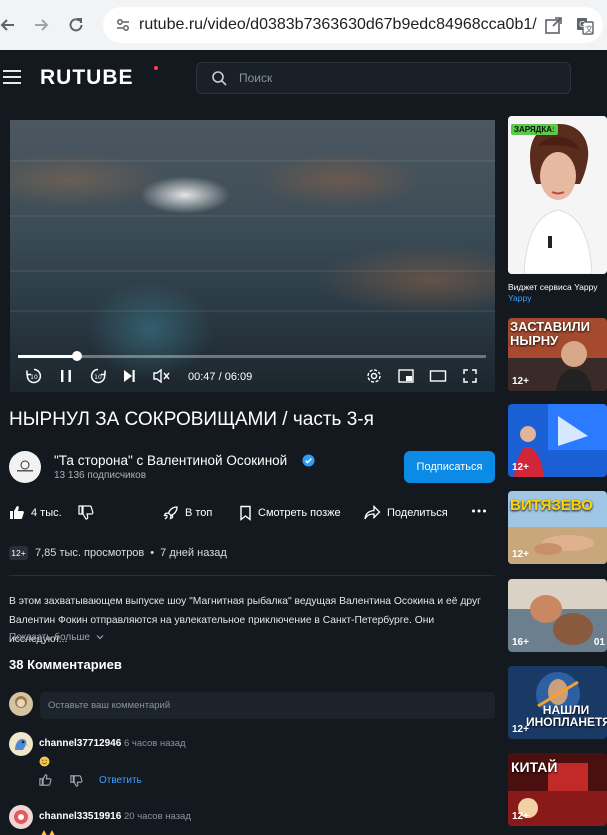 The image size is (607, 835). What do you see at coordinates (45, 780) in the screenshot?
I see `comment-like-icon` at bounding box center [45, 780].